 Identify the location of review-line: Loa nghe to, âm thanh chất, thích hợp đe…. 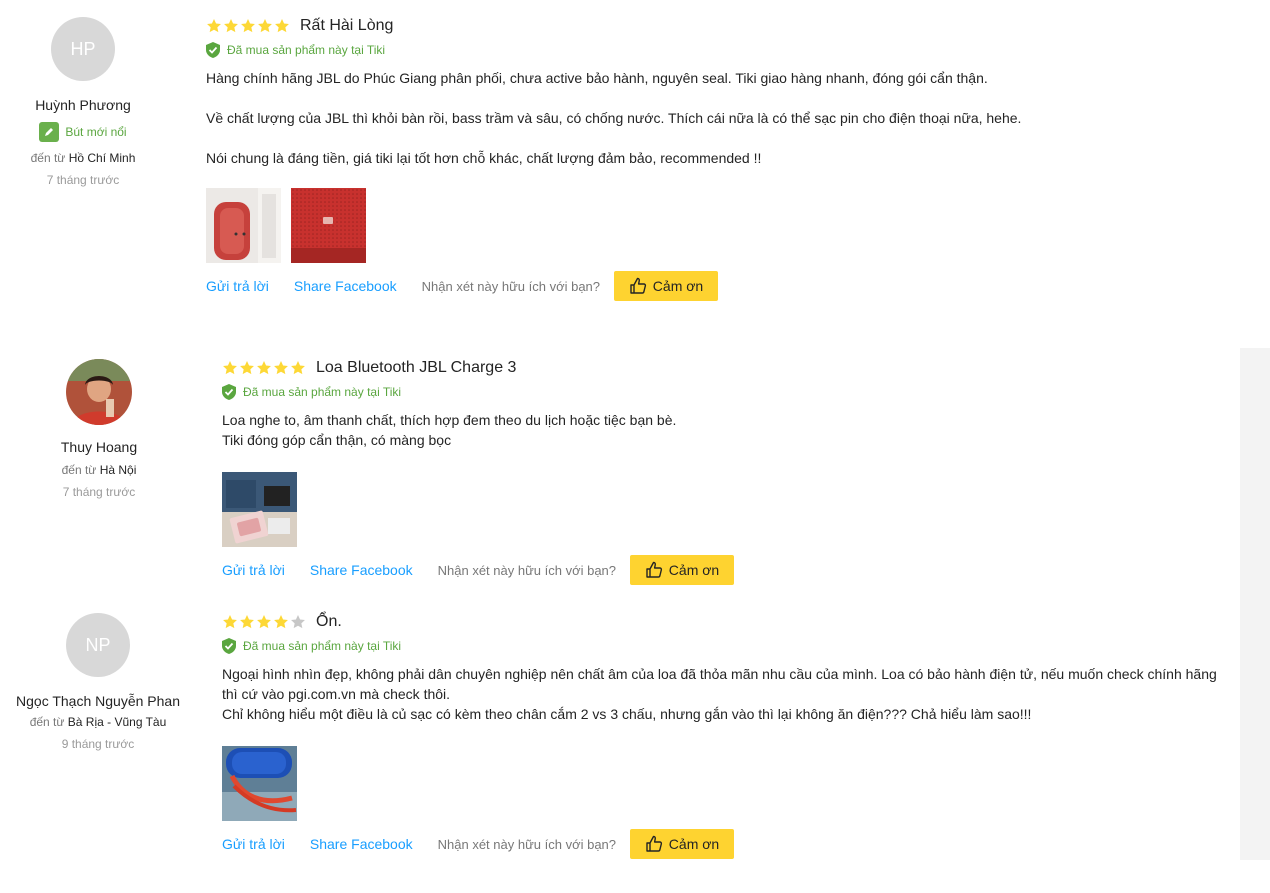
(449, 420).